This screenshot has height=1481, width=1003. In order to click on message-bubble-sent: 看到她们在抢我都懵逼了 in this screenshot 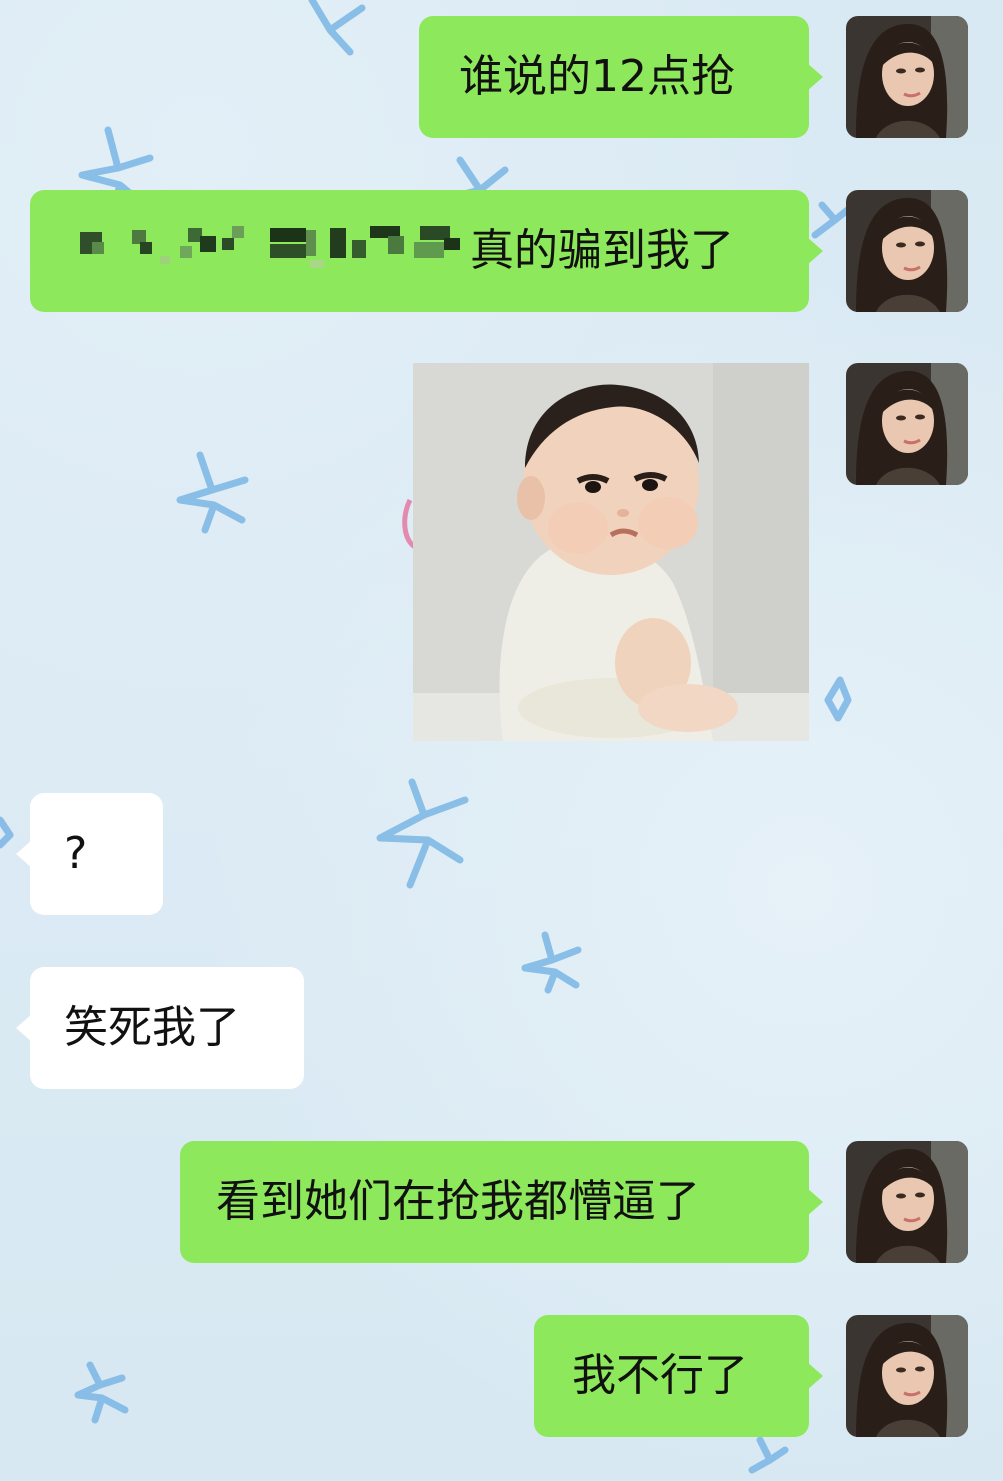, I will do `click(501, 1202)`.